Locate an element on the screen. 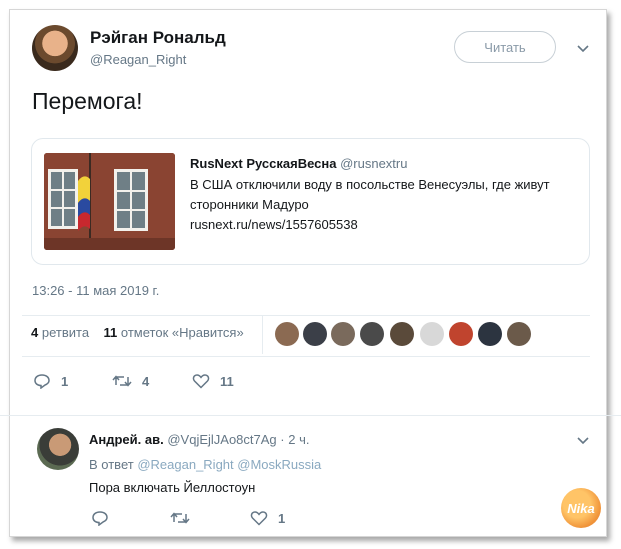 Image resolution: width=621 pixels, height=549 pixels. like-action: 11 is located at coordinates (213, 381).